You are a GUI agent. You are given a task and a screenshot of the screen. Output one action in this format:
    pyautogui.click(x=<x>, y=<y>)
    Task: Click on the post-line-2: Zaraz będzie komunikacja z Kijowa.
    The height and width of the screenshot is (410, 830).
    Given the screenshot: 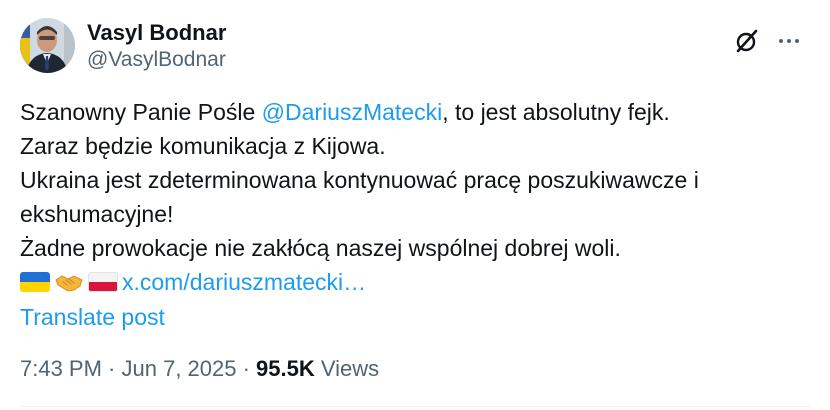 What is the action you would take?
    pyautogui.click(x=203, y=146)
    